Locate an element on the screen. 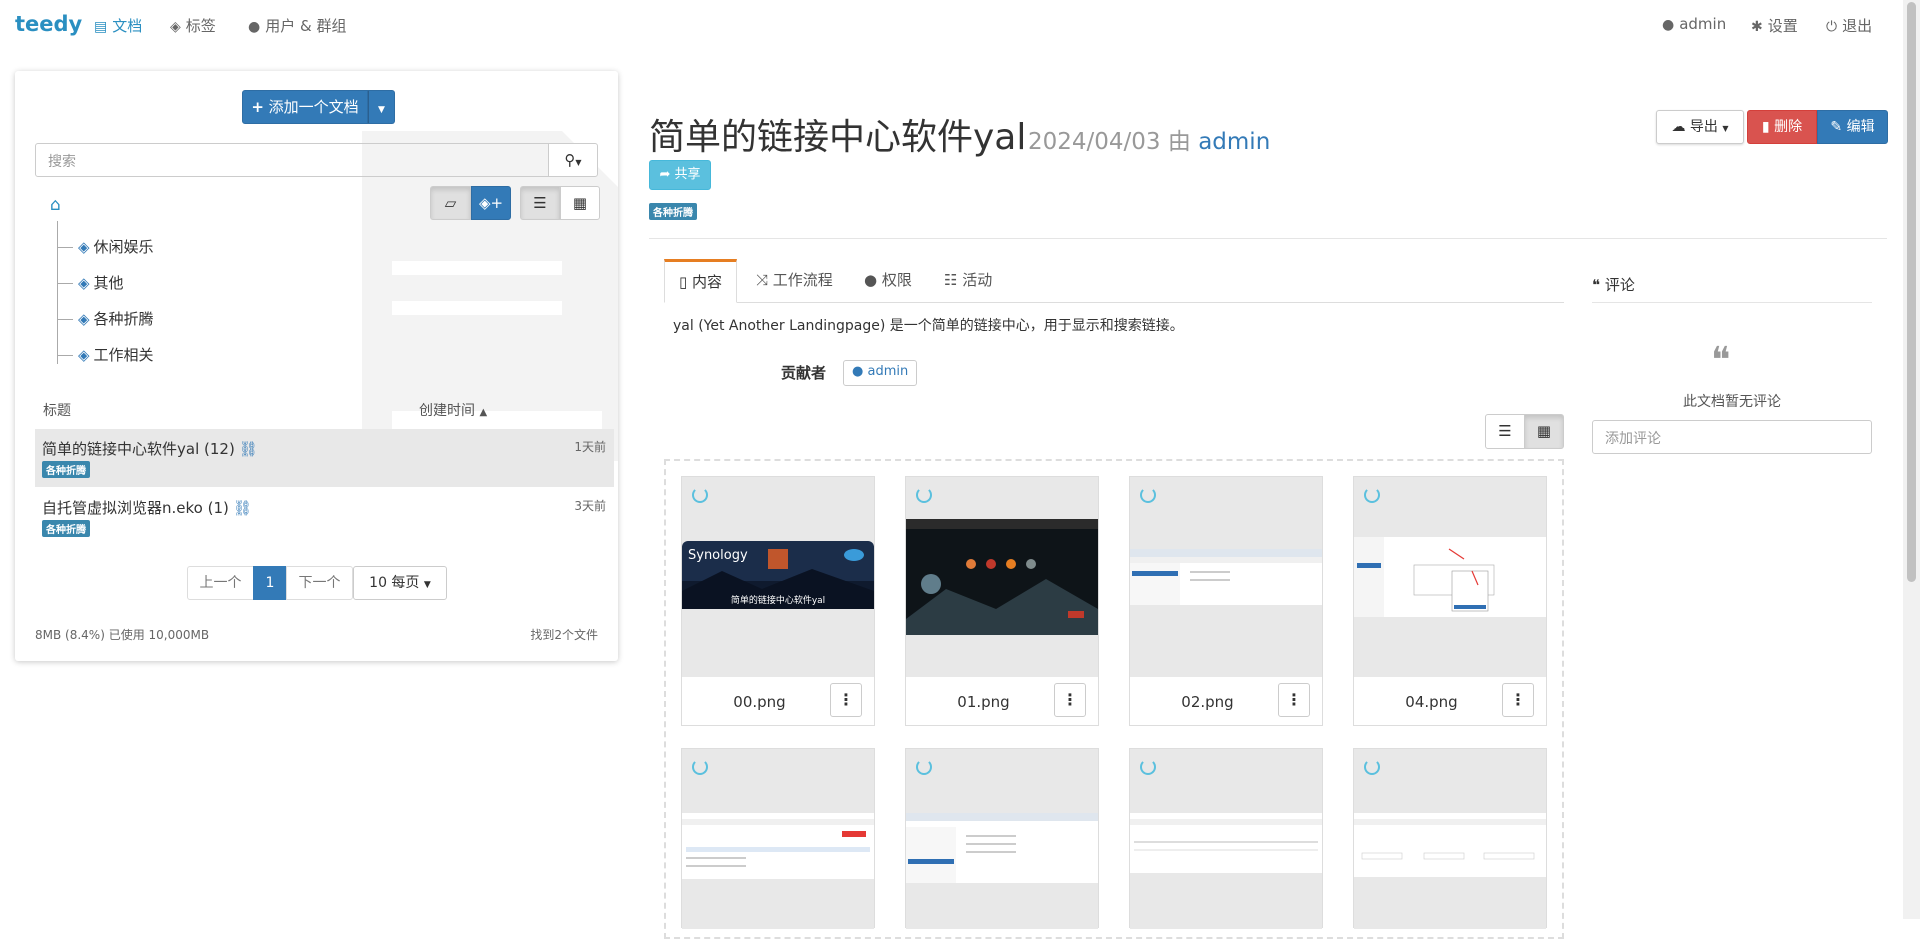  delete-button: ▮ 删除 is located at coordinates (1782, 127).